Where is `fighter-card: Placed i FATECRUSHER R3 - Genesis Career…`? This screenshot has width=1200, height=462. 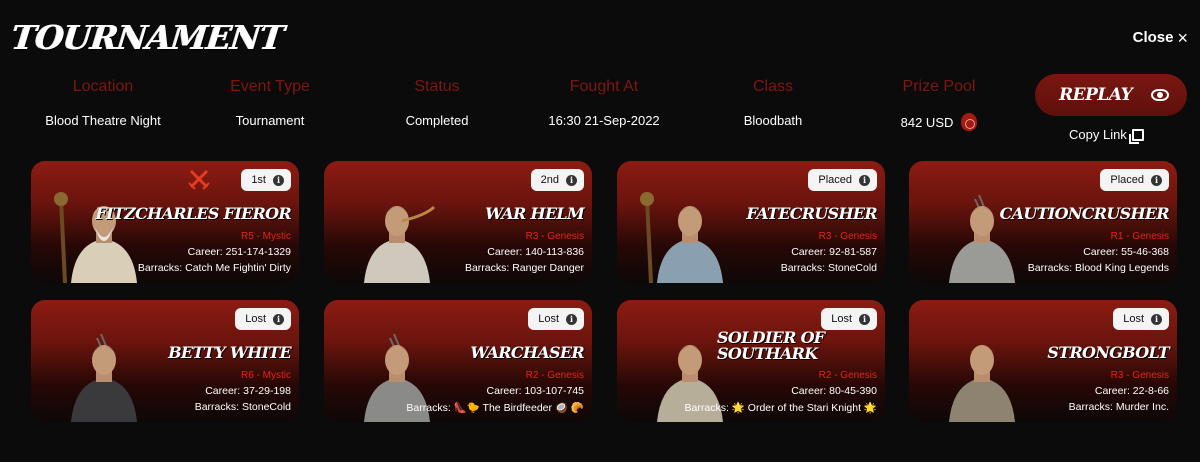 fighter-card: Placed i FATECRUSHER R3 - Genesis Career… is located at coordinates (751, 222).